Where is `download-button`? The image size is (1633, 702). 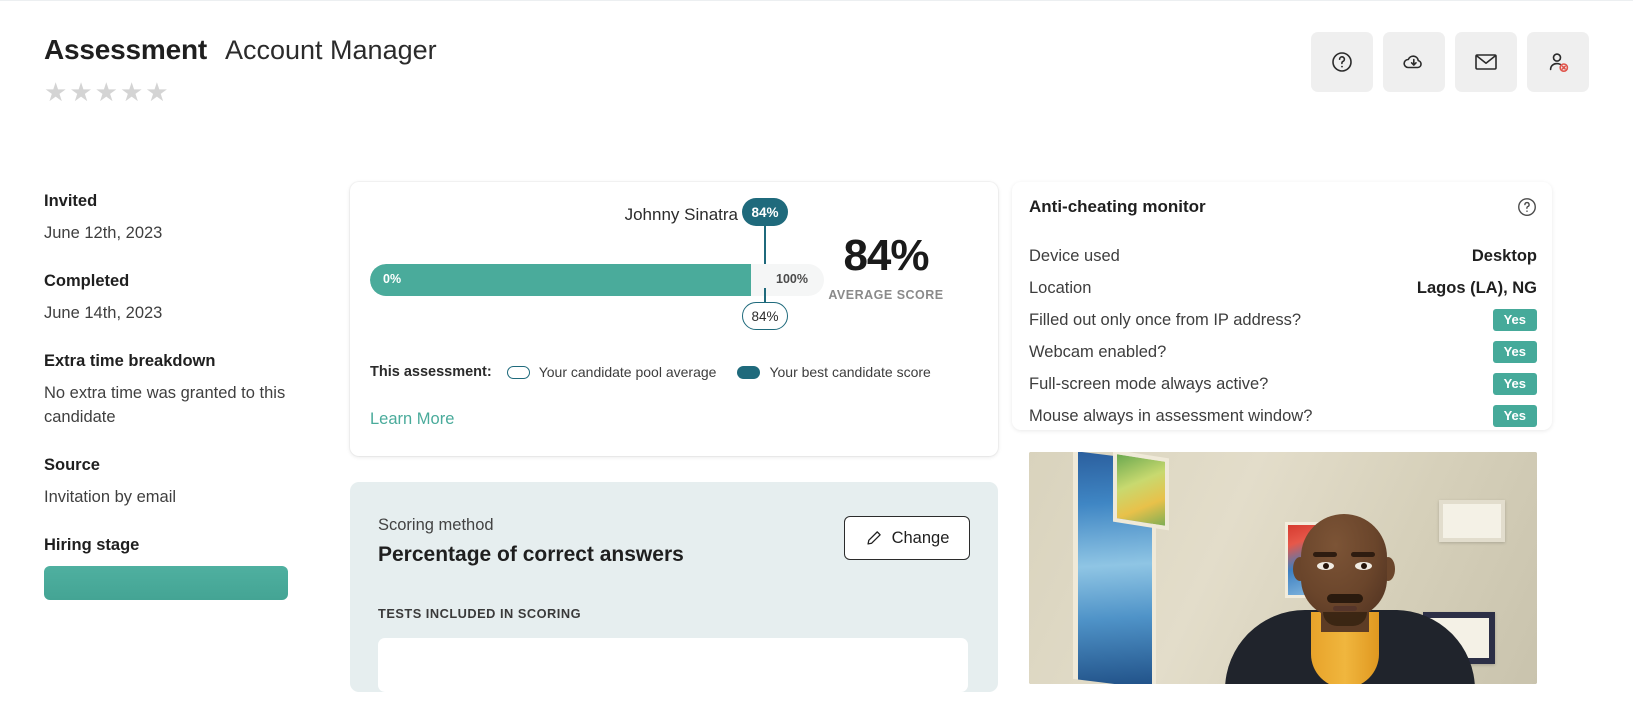
download-button is located at coordinates (1414, 62).